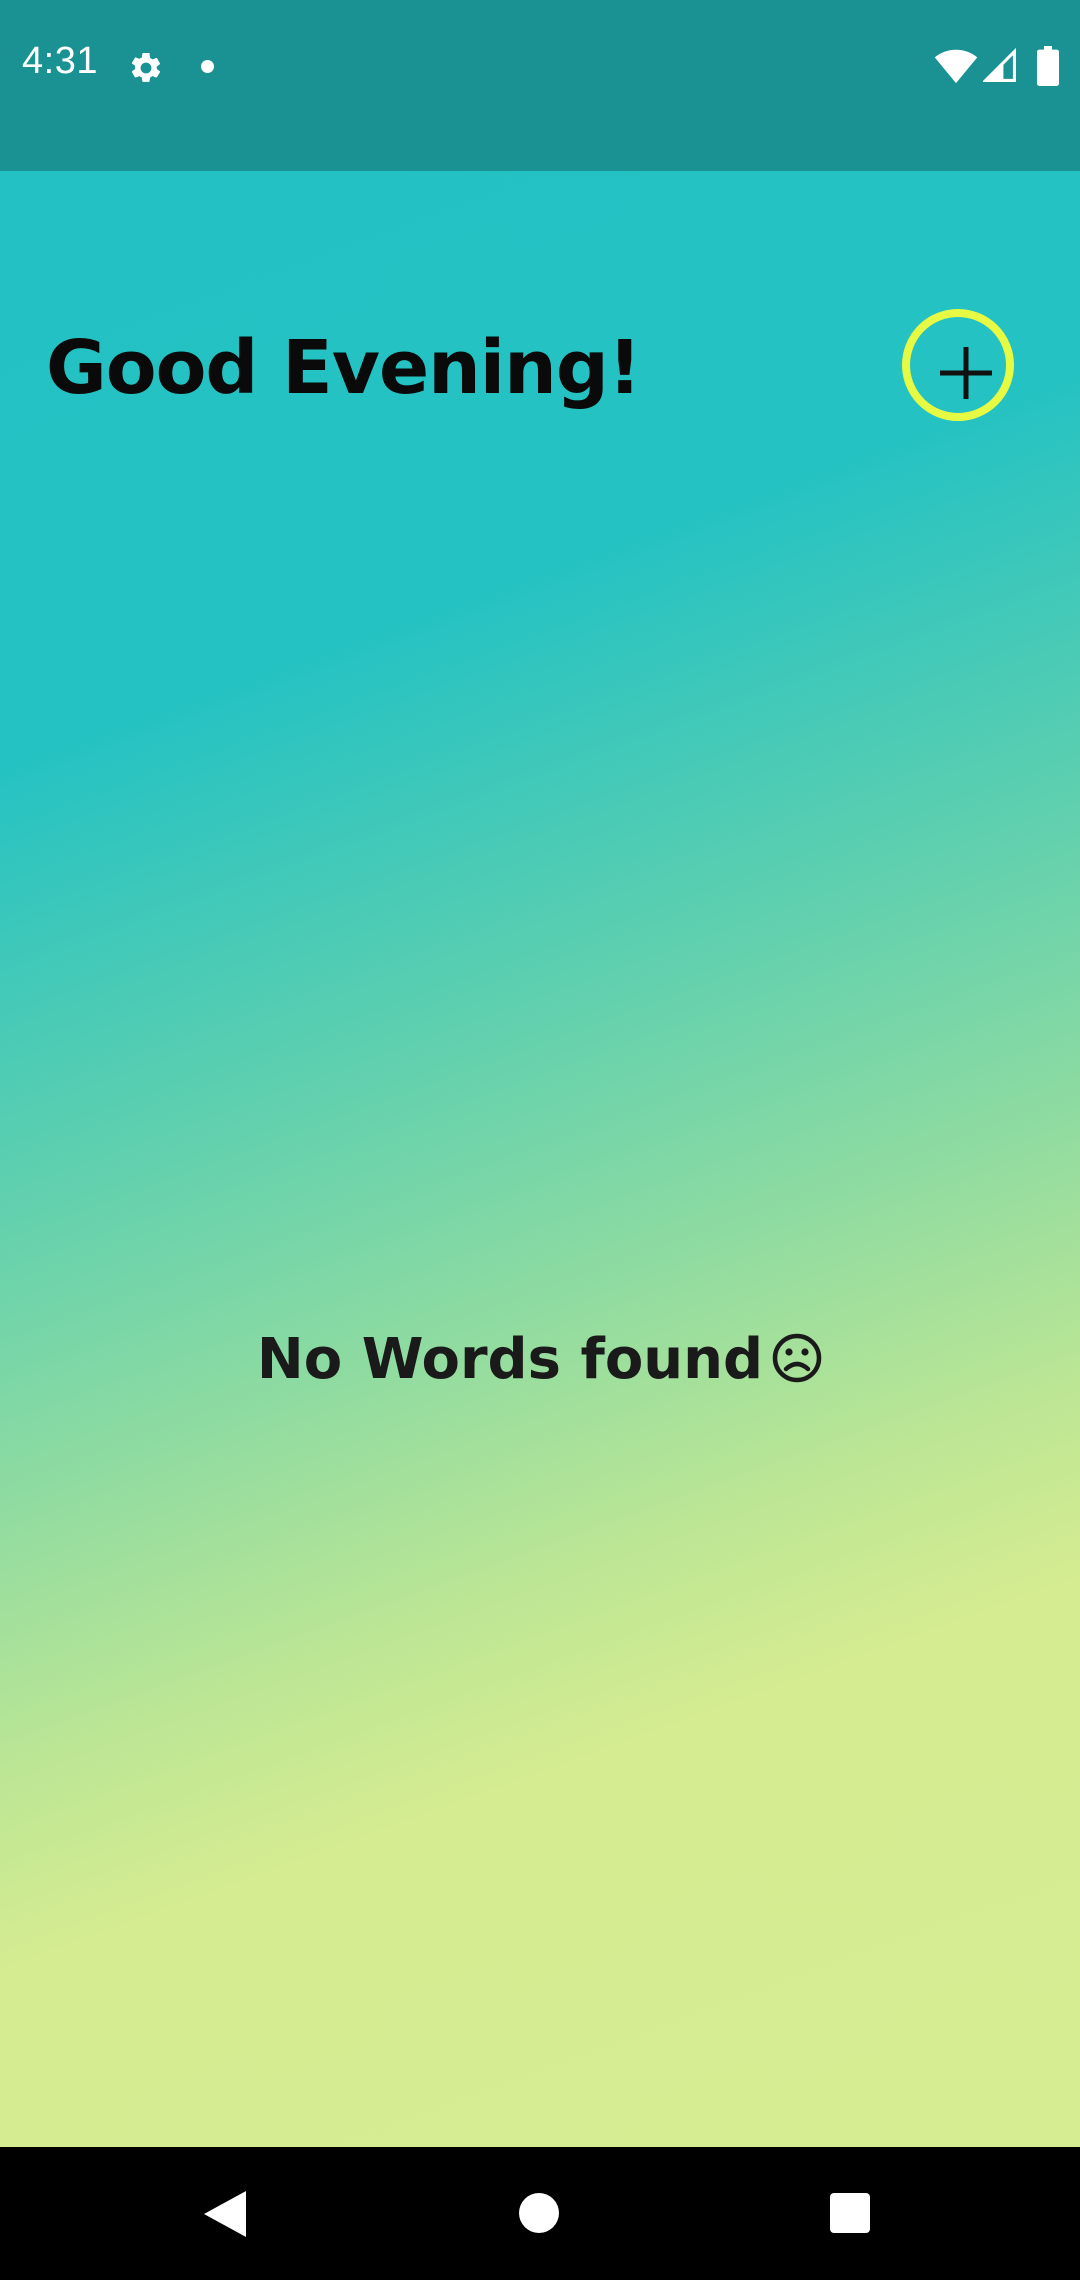 The image size is (1080, 2280). I want to click on navigation-bar, so click(540, 2213).